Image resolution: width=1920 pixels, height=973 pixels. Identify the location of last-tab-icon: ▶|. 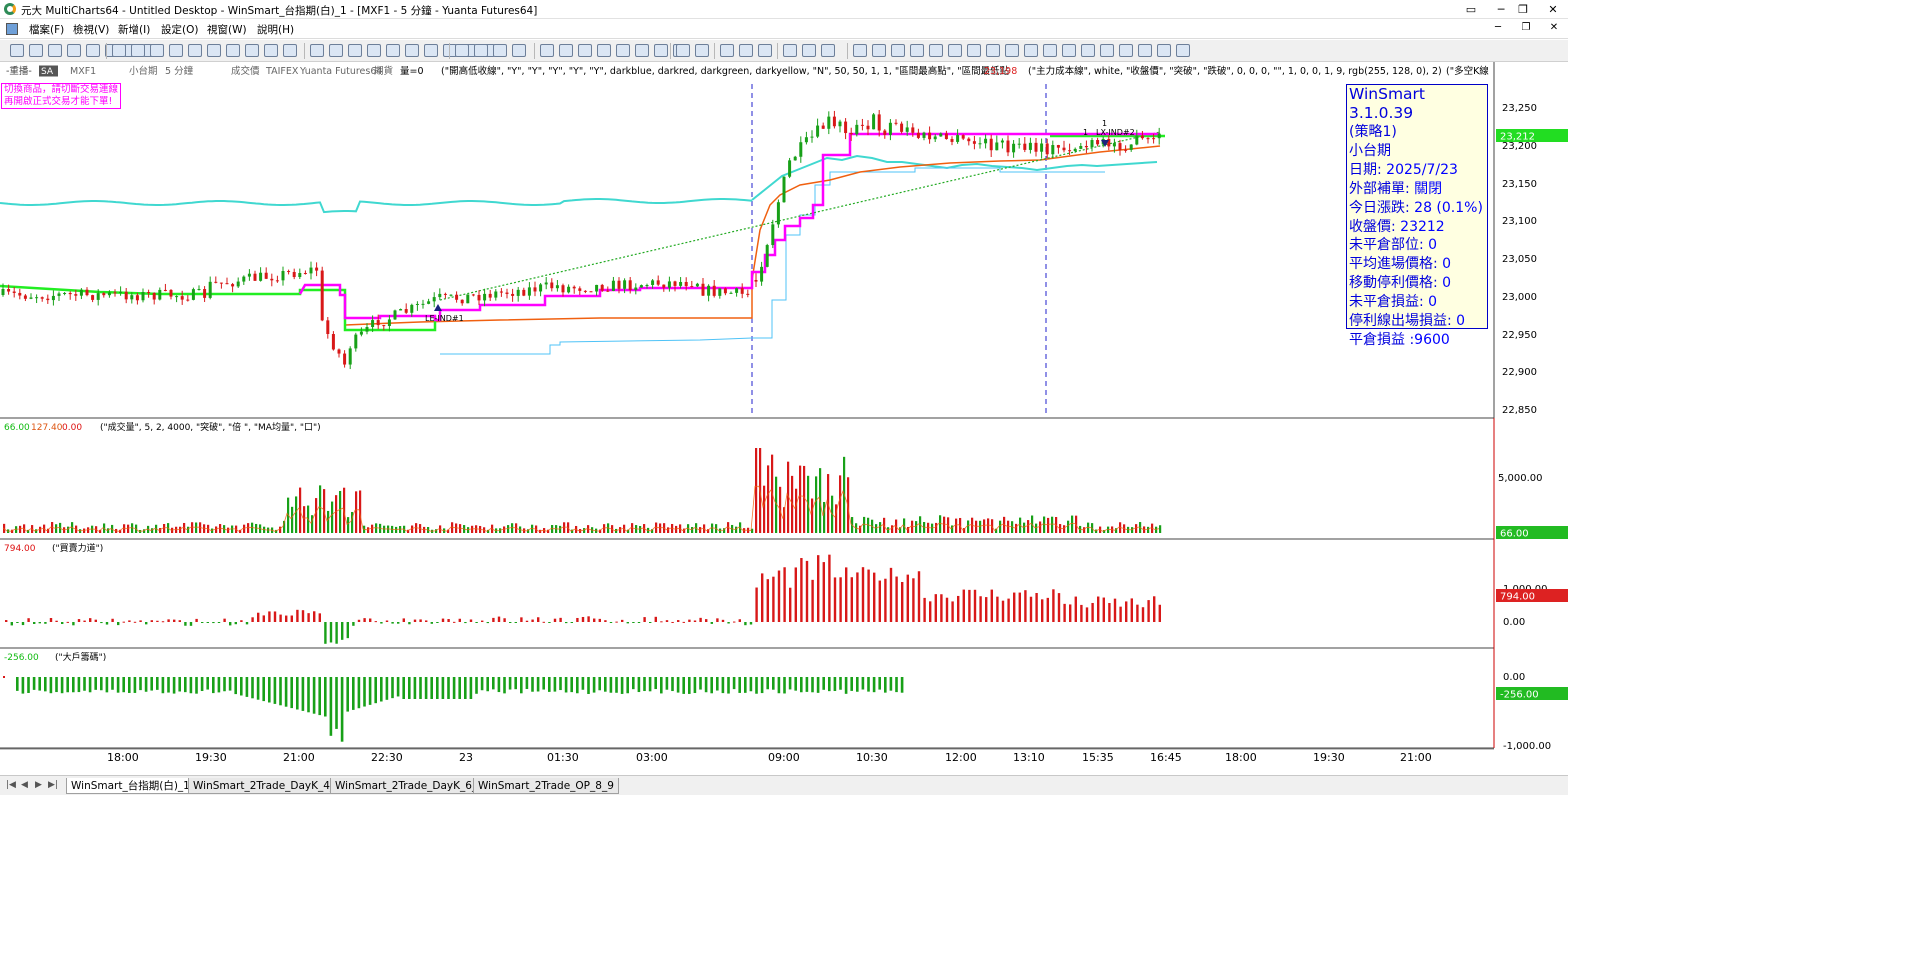
(53, 785).